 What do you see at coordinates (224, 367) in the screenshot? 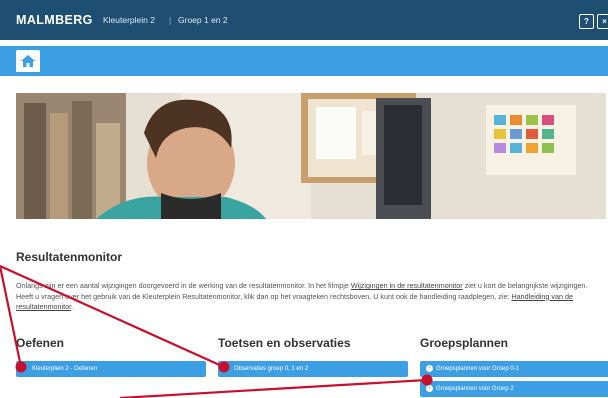
I see `annotation-dot-observaties` at bounding box center [224, 367].